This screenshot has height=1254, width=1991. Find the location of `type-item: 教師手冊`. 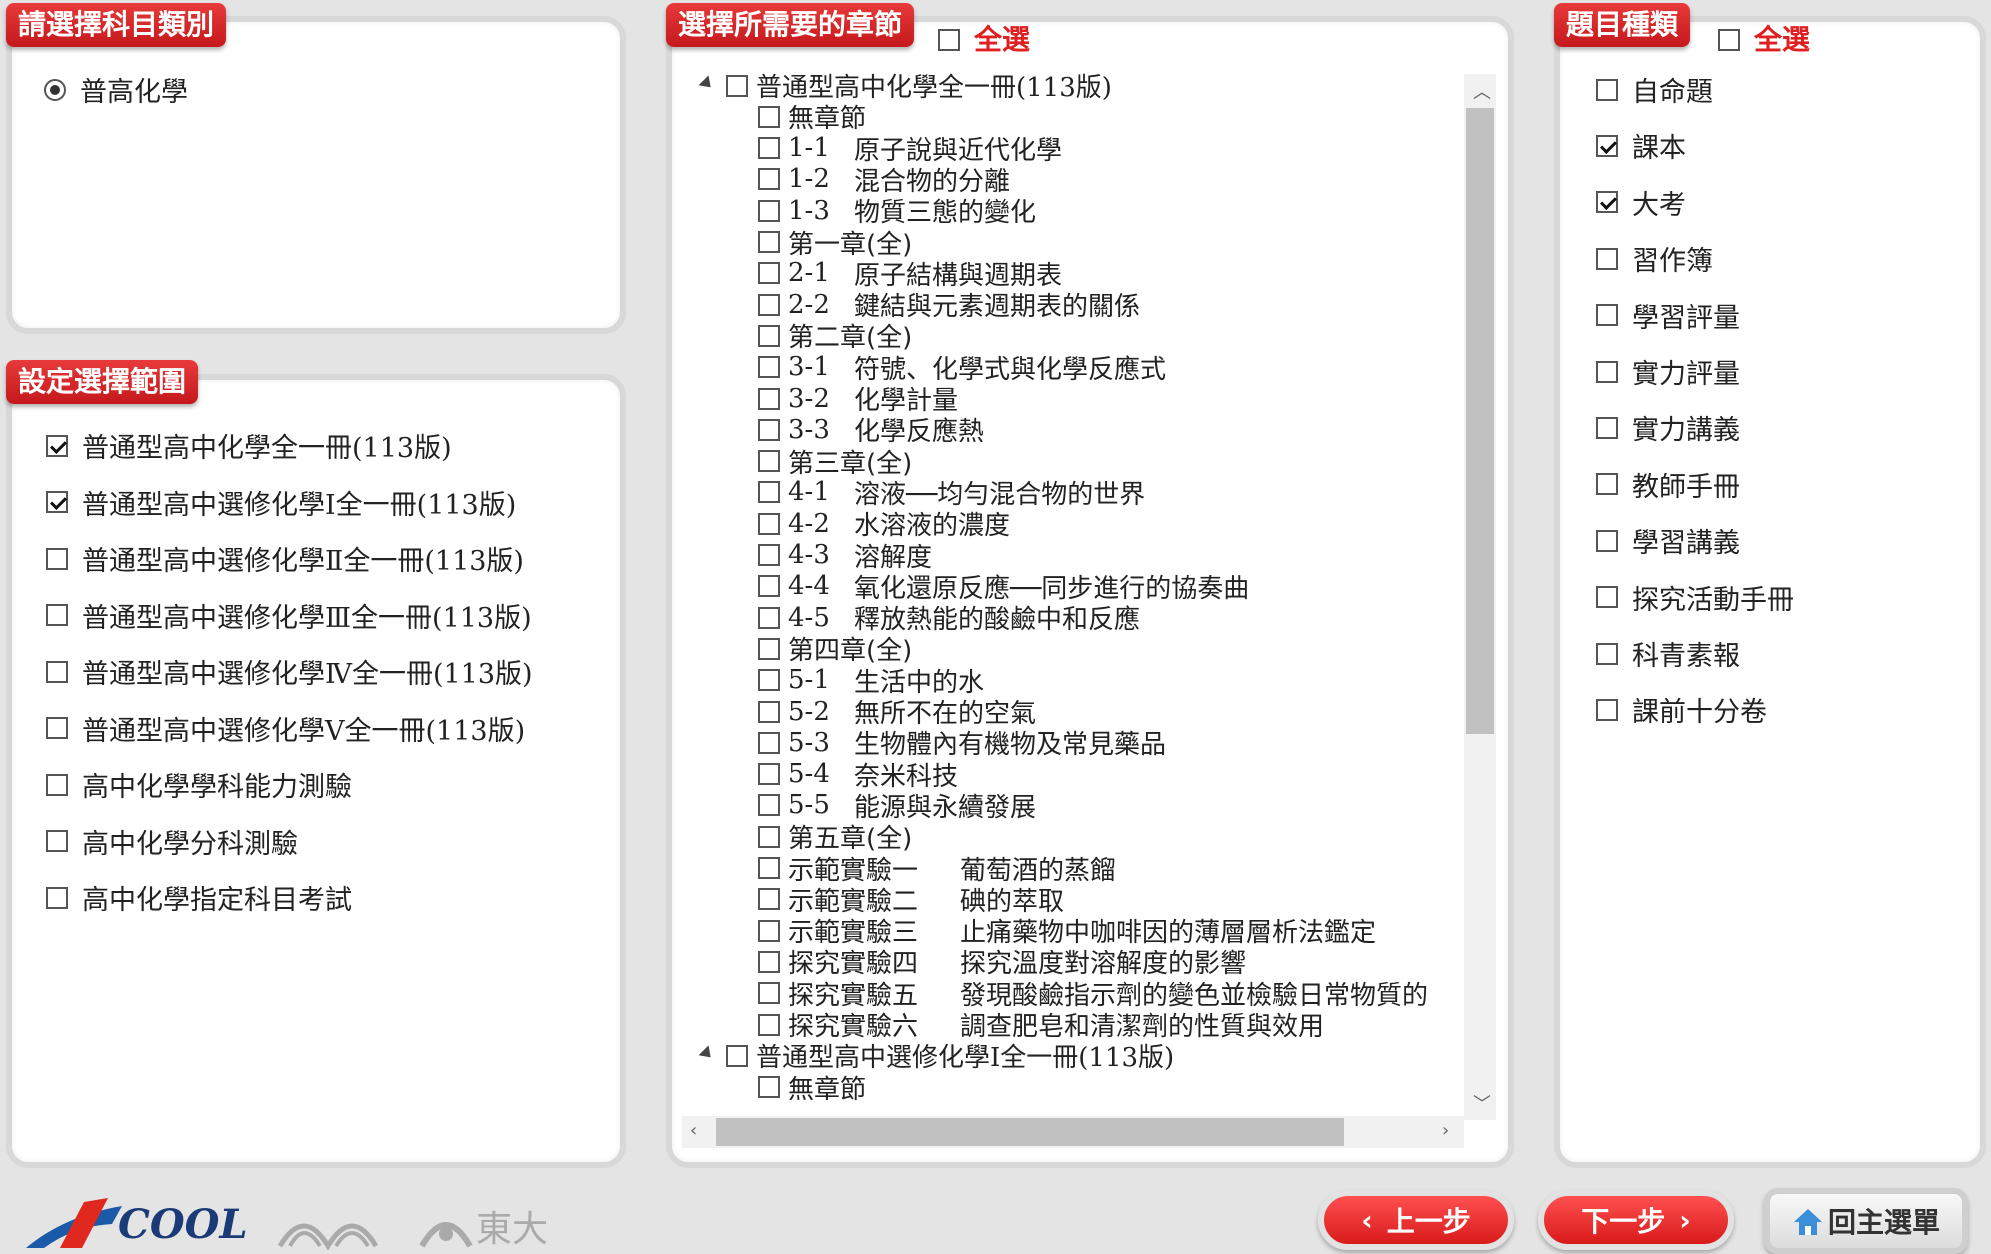

type-item: 教師手冊 is located at coordinates (1668, 484).